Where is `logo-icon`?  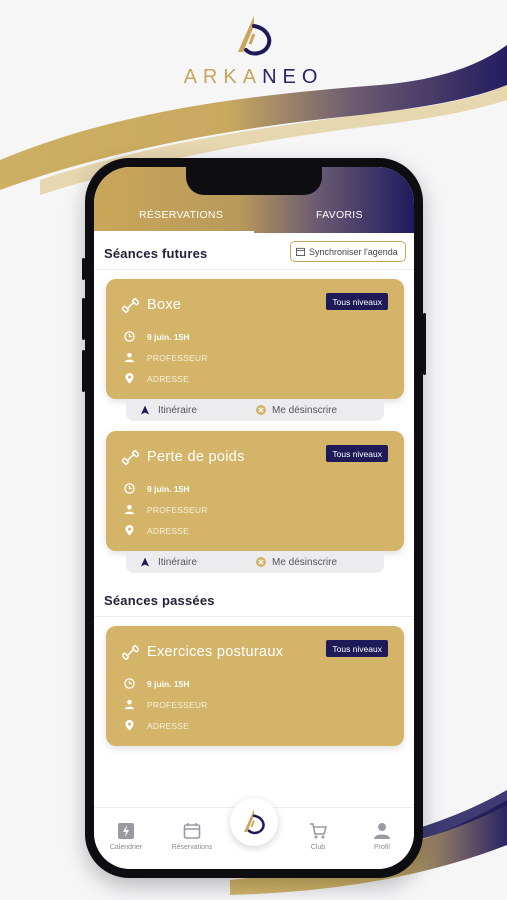
logo-icon is located at coordinates (254, 822).